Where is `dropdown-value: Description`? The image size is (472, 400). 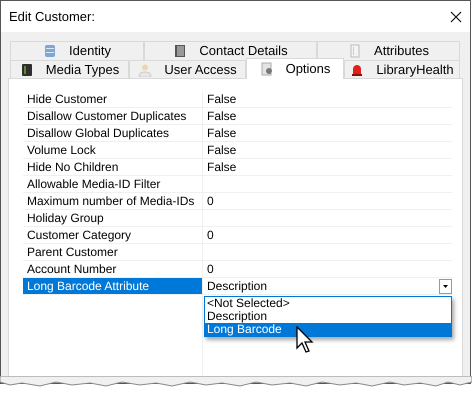 dropdown-value: Description is located at coordinates (237, 286).